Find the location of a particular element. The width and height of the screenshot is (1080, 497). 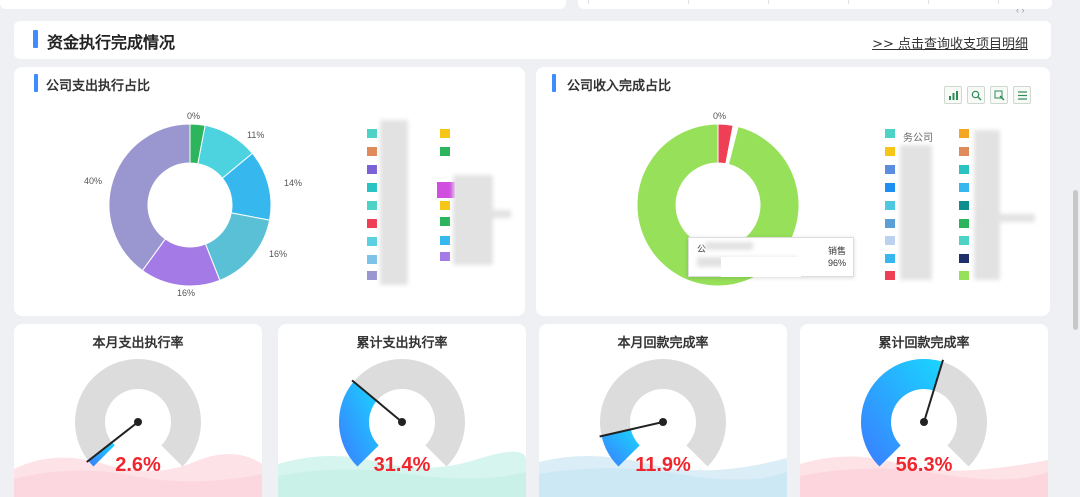

expense-label-3: 16% is located at coordinates (278, 254).